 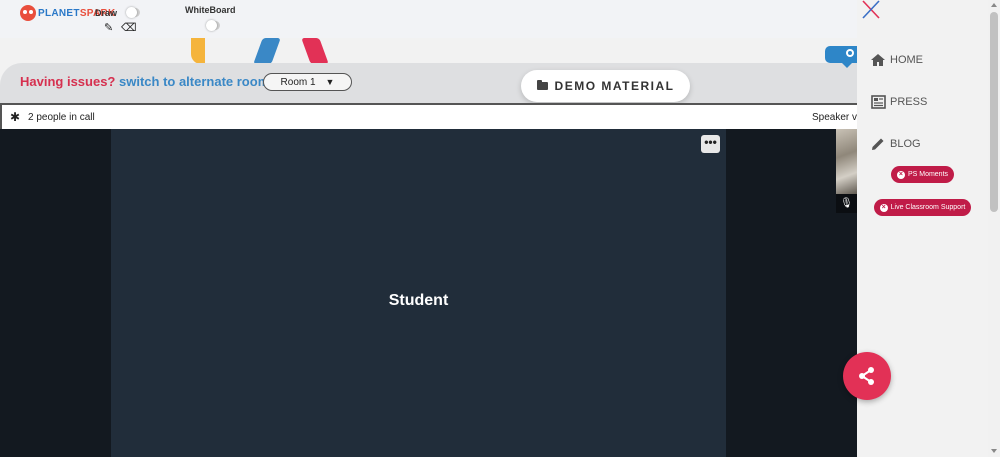 What do you see at coordinates (928, 174) in the screenshot?
I see `ps-moments-label: PS Moments` at bounding box center [928, 174].